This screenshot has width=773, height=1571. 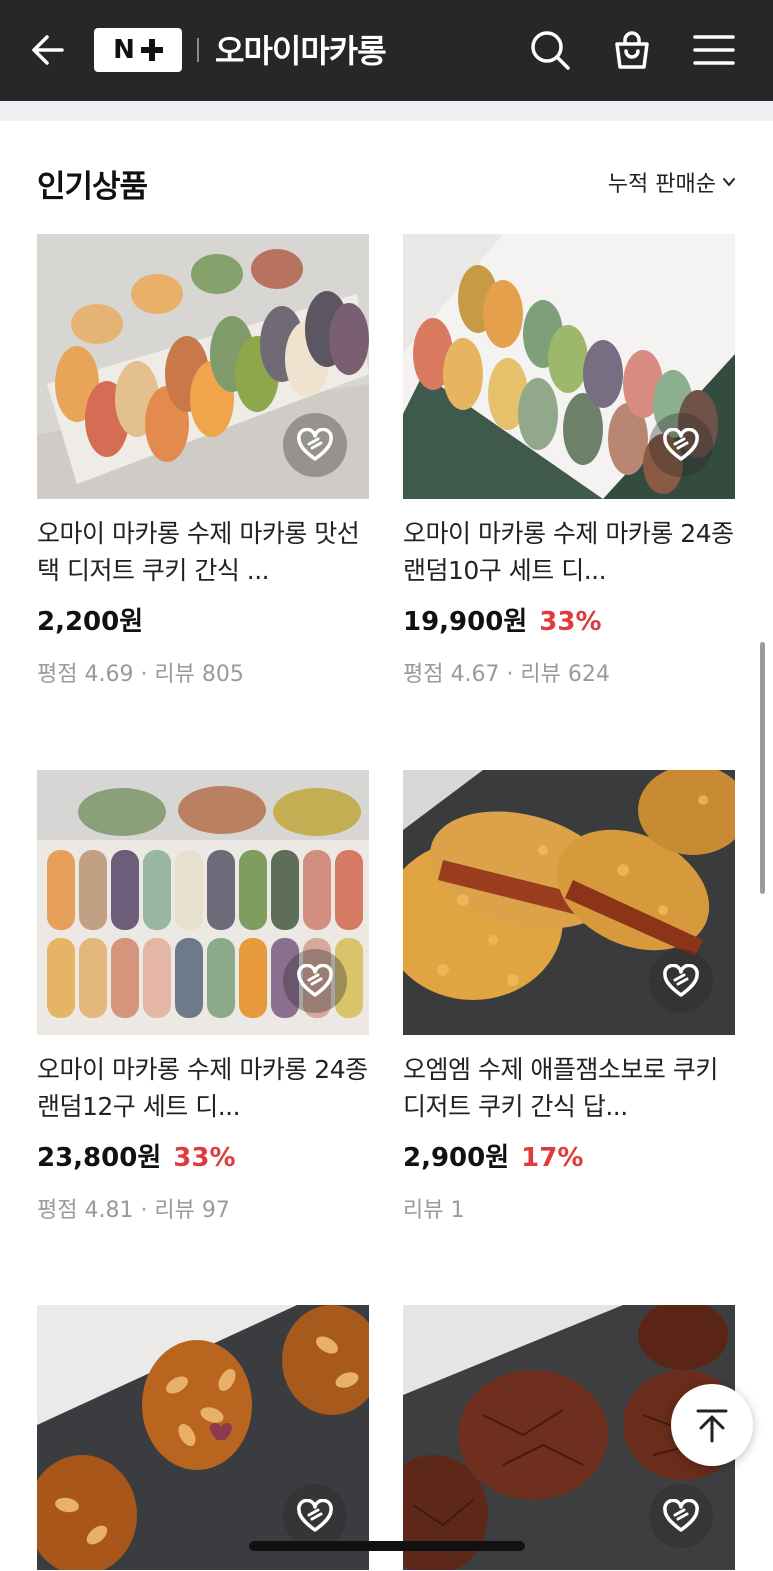 I want to click on shopping-bag-icon, so click(x=632, y=50).